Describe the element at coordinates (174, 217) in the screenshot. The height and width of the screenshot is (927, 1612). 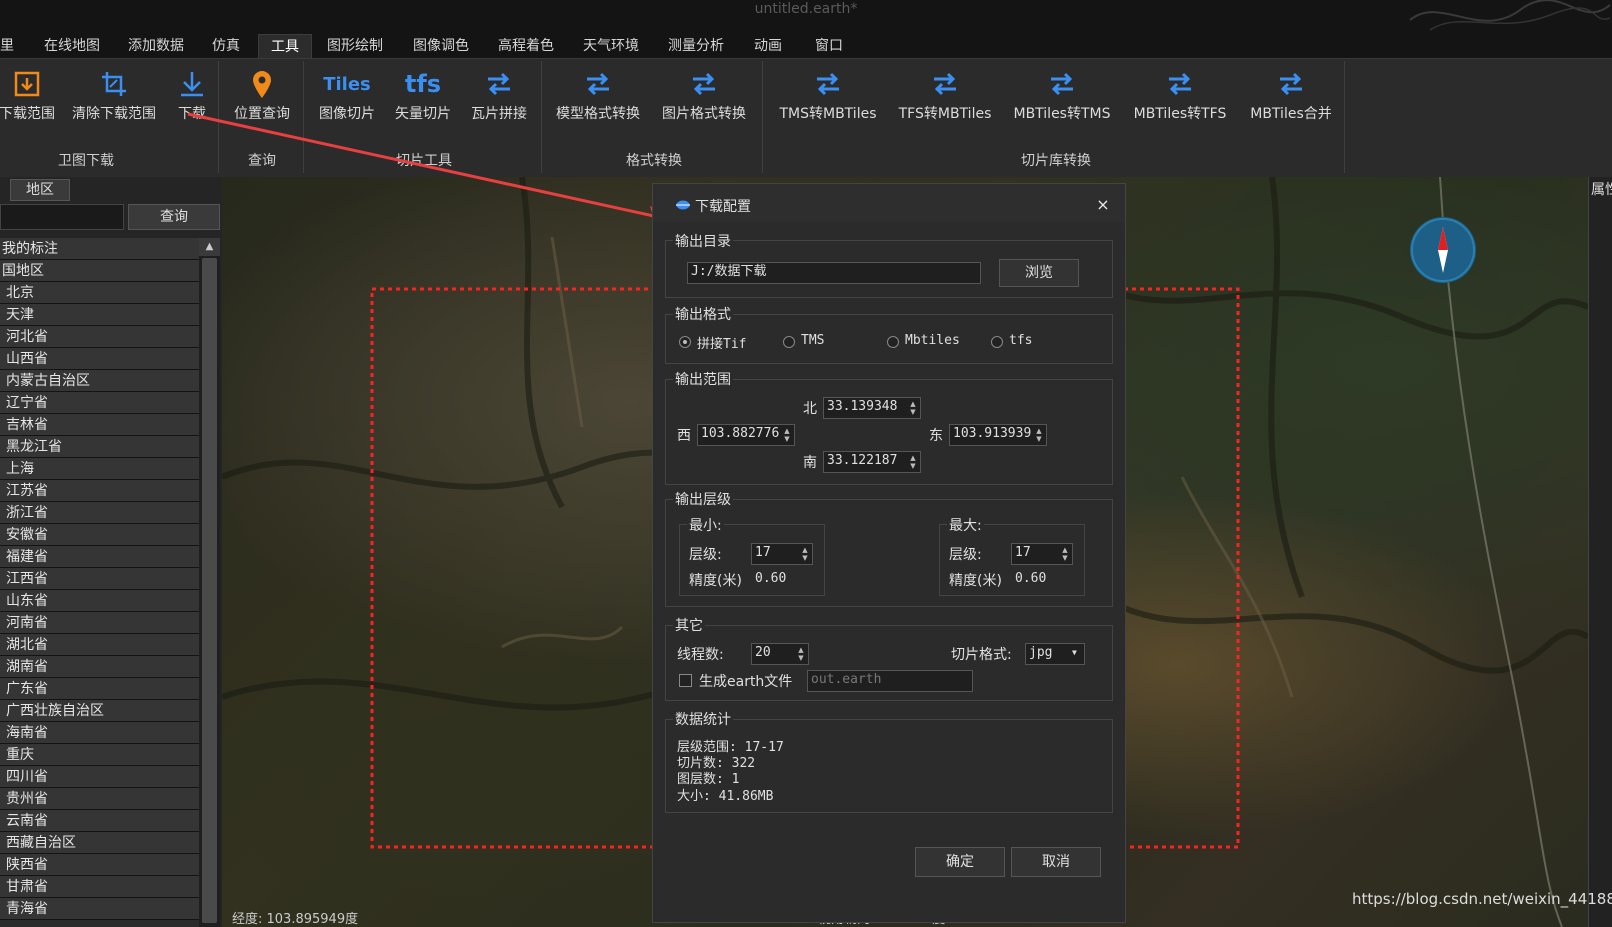
I see `query-button: 查询` at that location.